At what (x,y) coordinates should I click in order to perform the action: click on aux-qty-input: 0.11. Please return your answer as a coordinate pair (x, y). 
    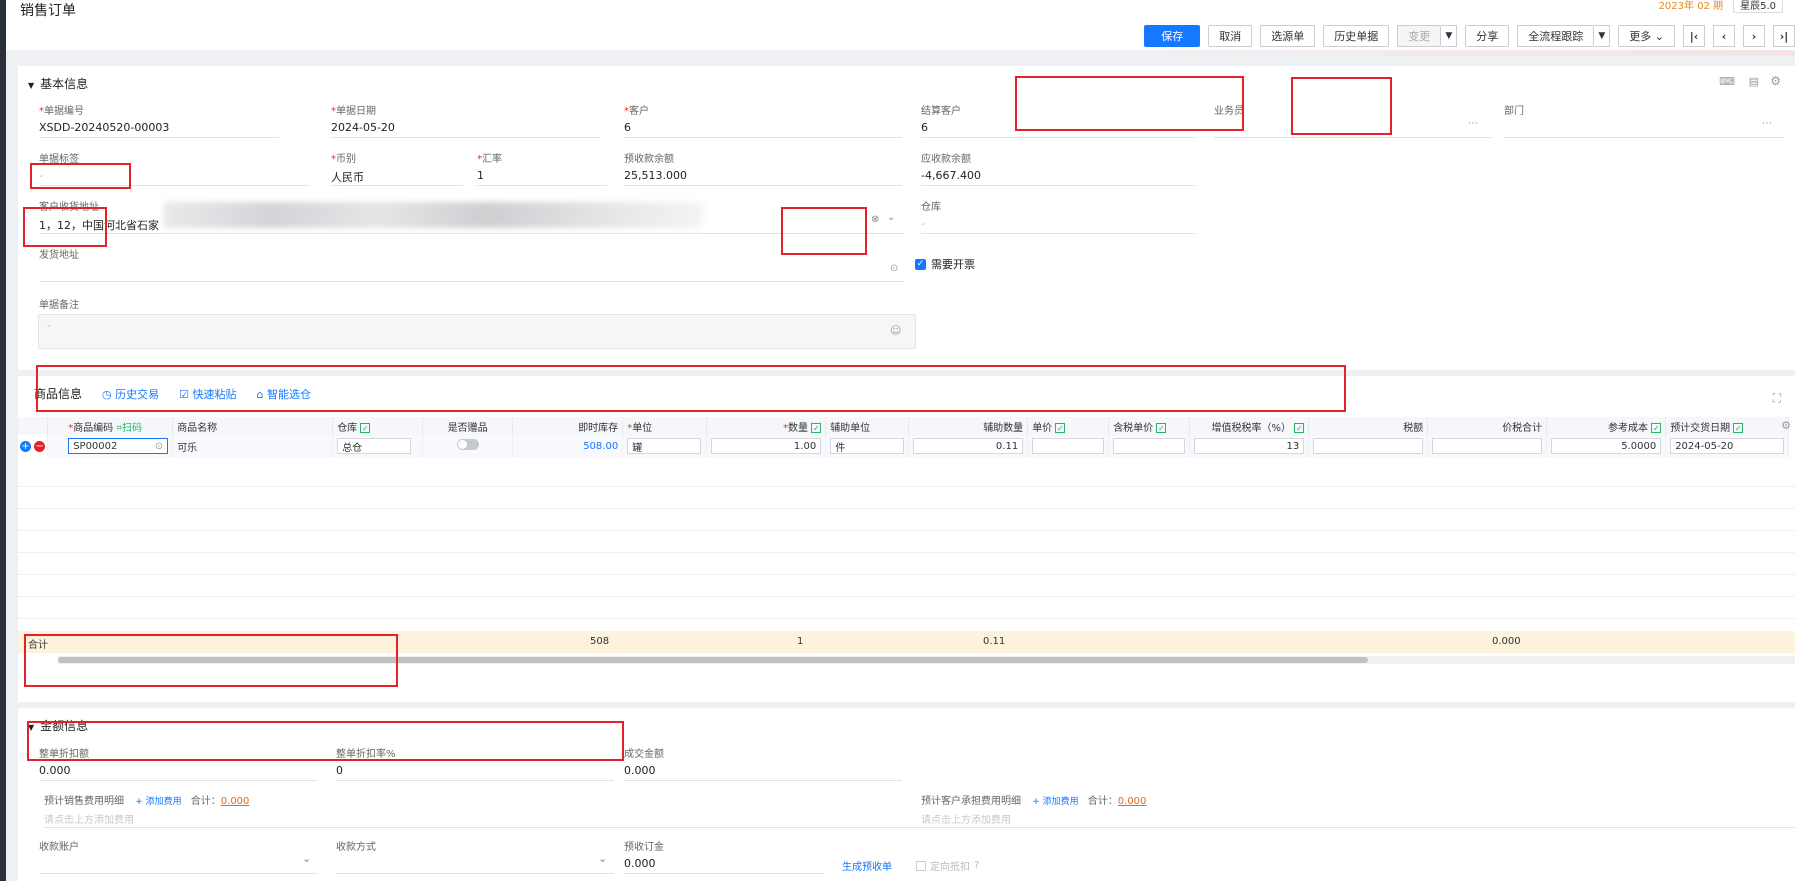
    Looking at the image, I should click on (968, 446).